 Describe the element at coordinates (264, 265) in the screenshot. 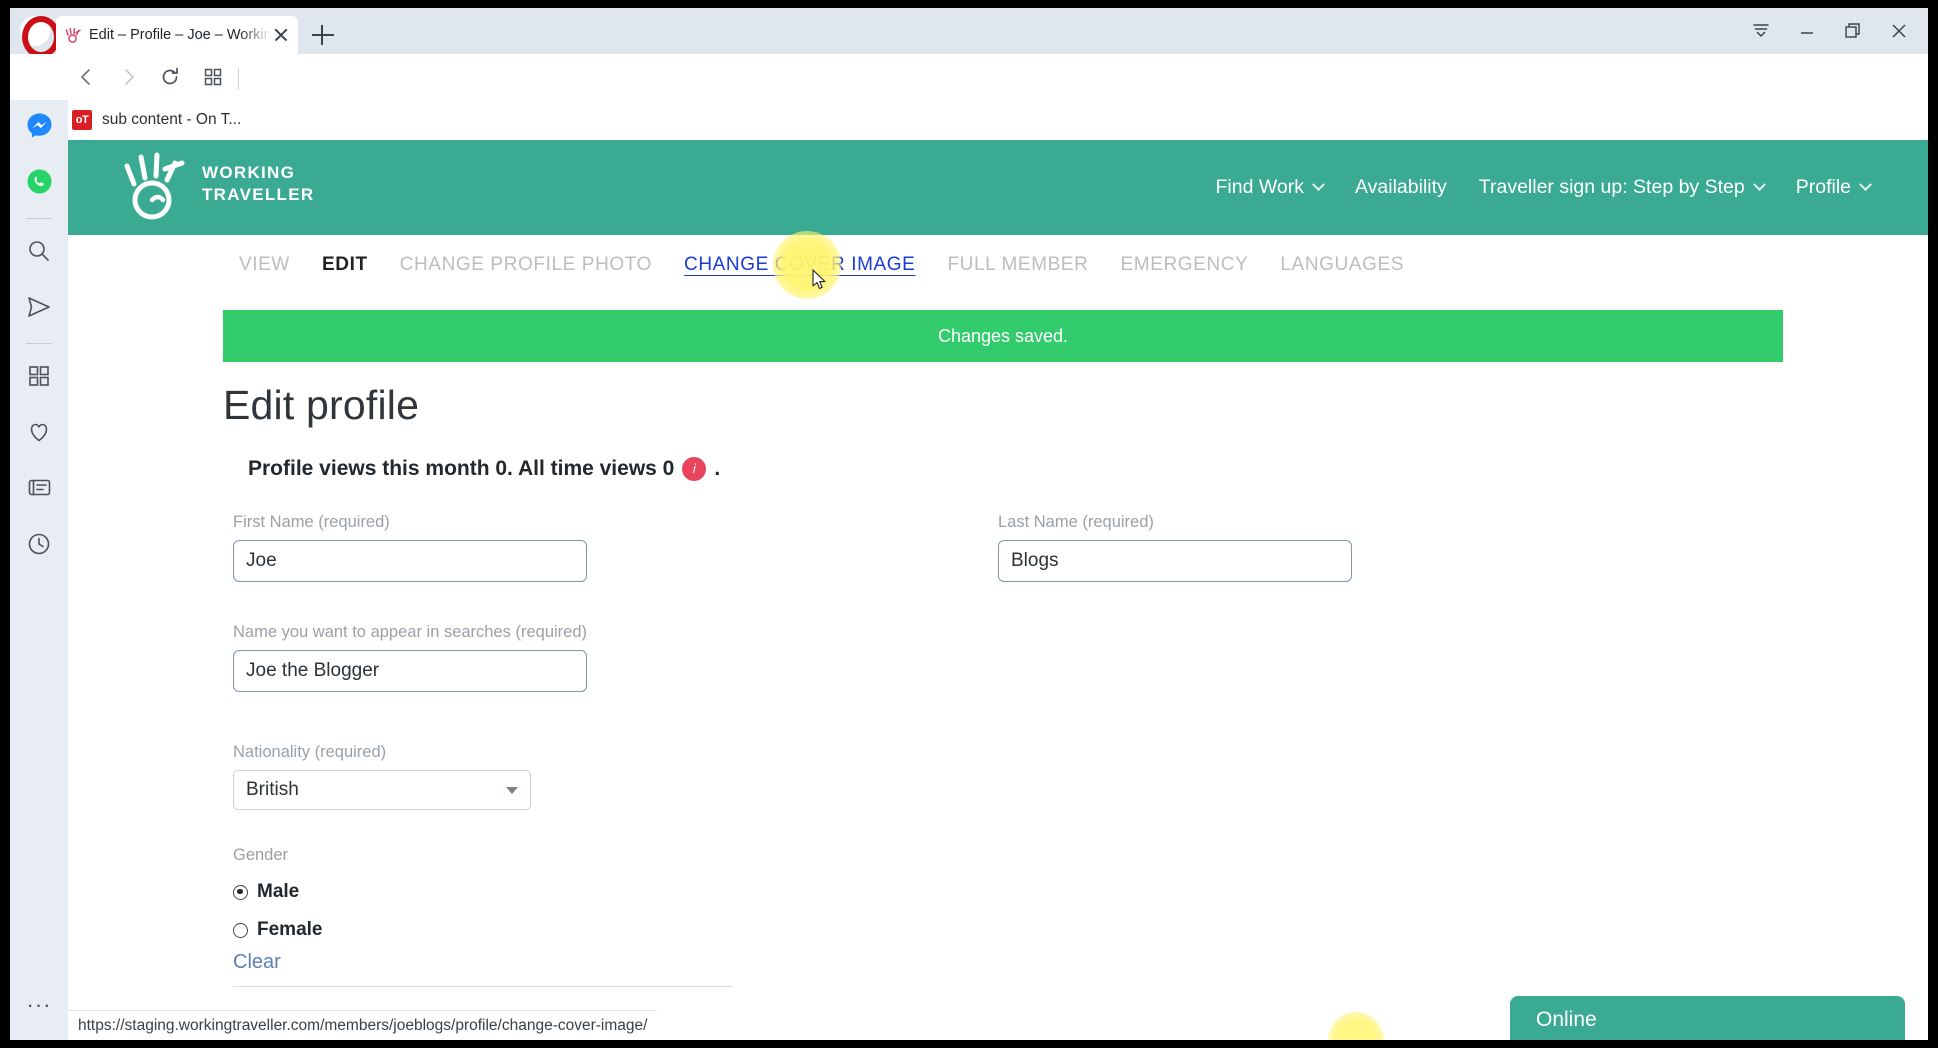

I see `tab-view: VIEW` at that location.